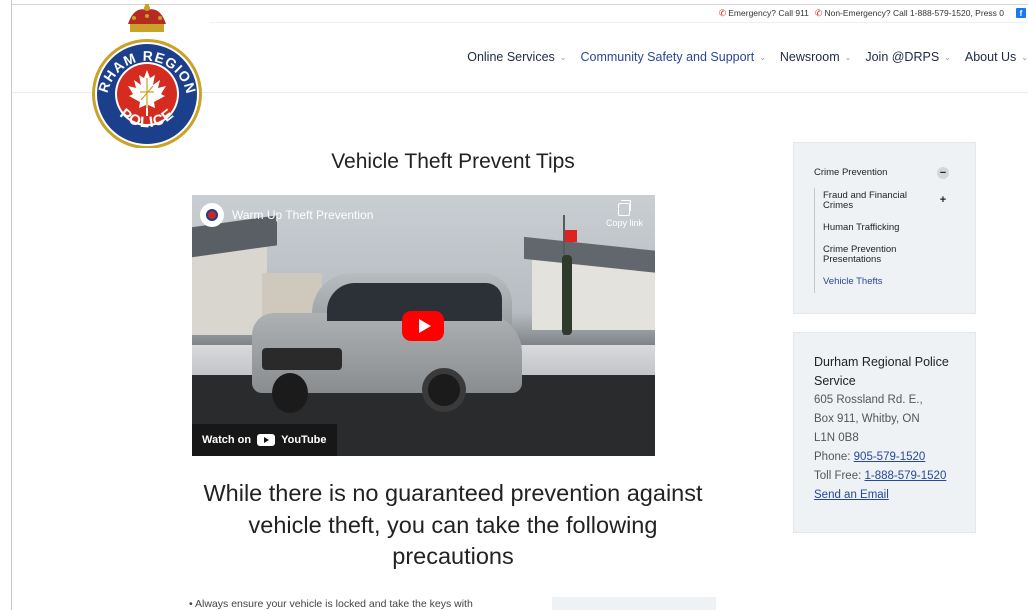 The height and width of the screenshot is (610, 1028). What do you see at coordinates (890, 457) in the screenshot?
I see `phone-link: 905-579-1520` at bounding box center [890, 457].